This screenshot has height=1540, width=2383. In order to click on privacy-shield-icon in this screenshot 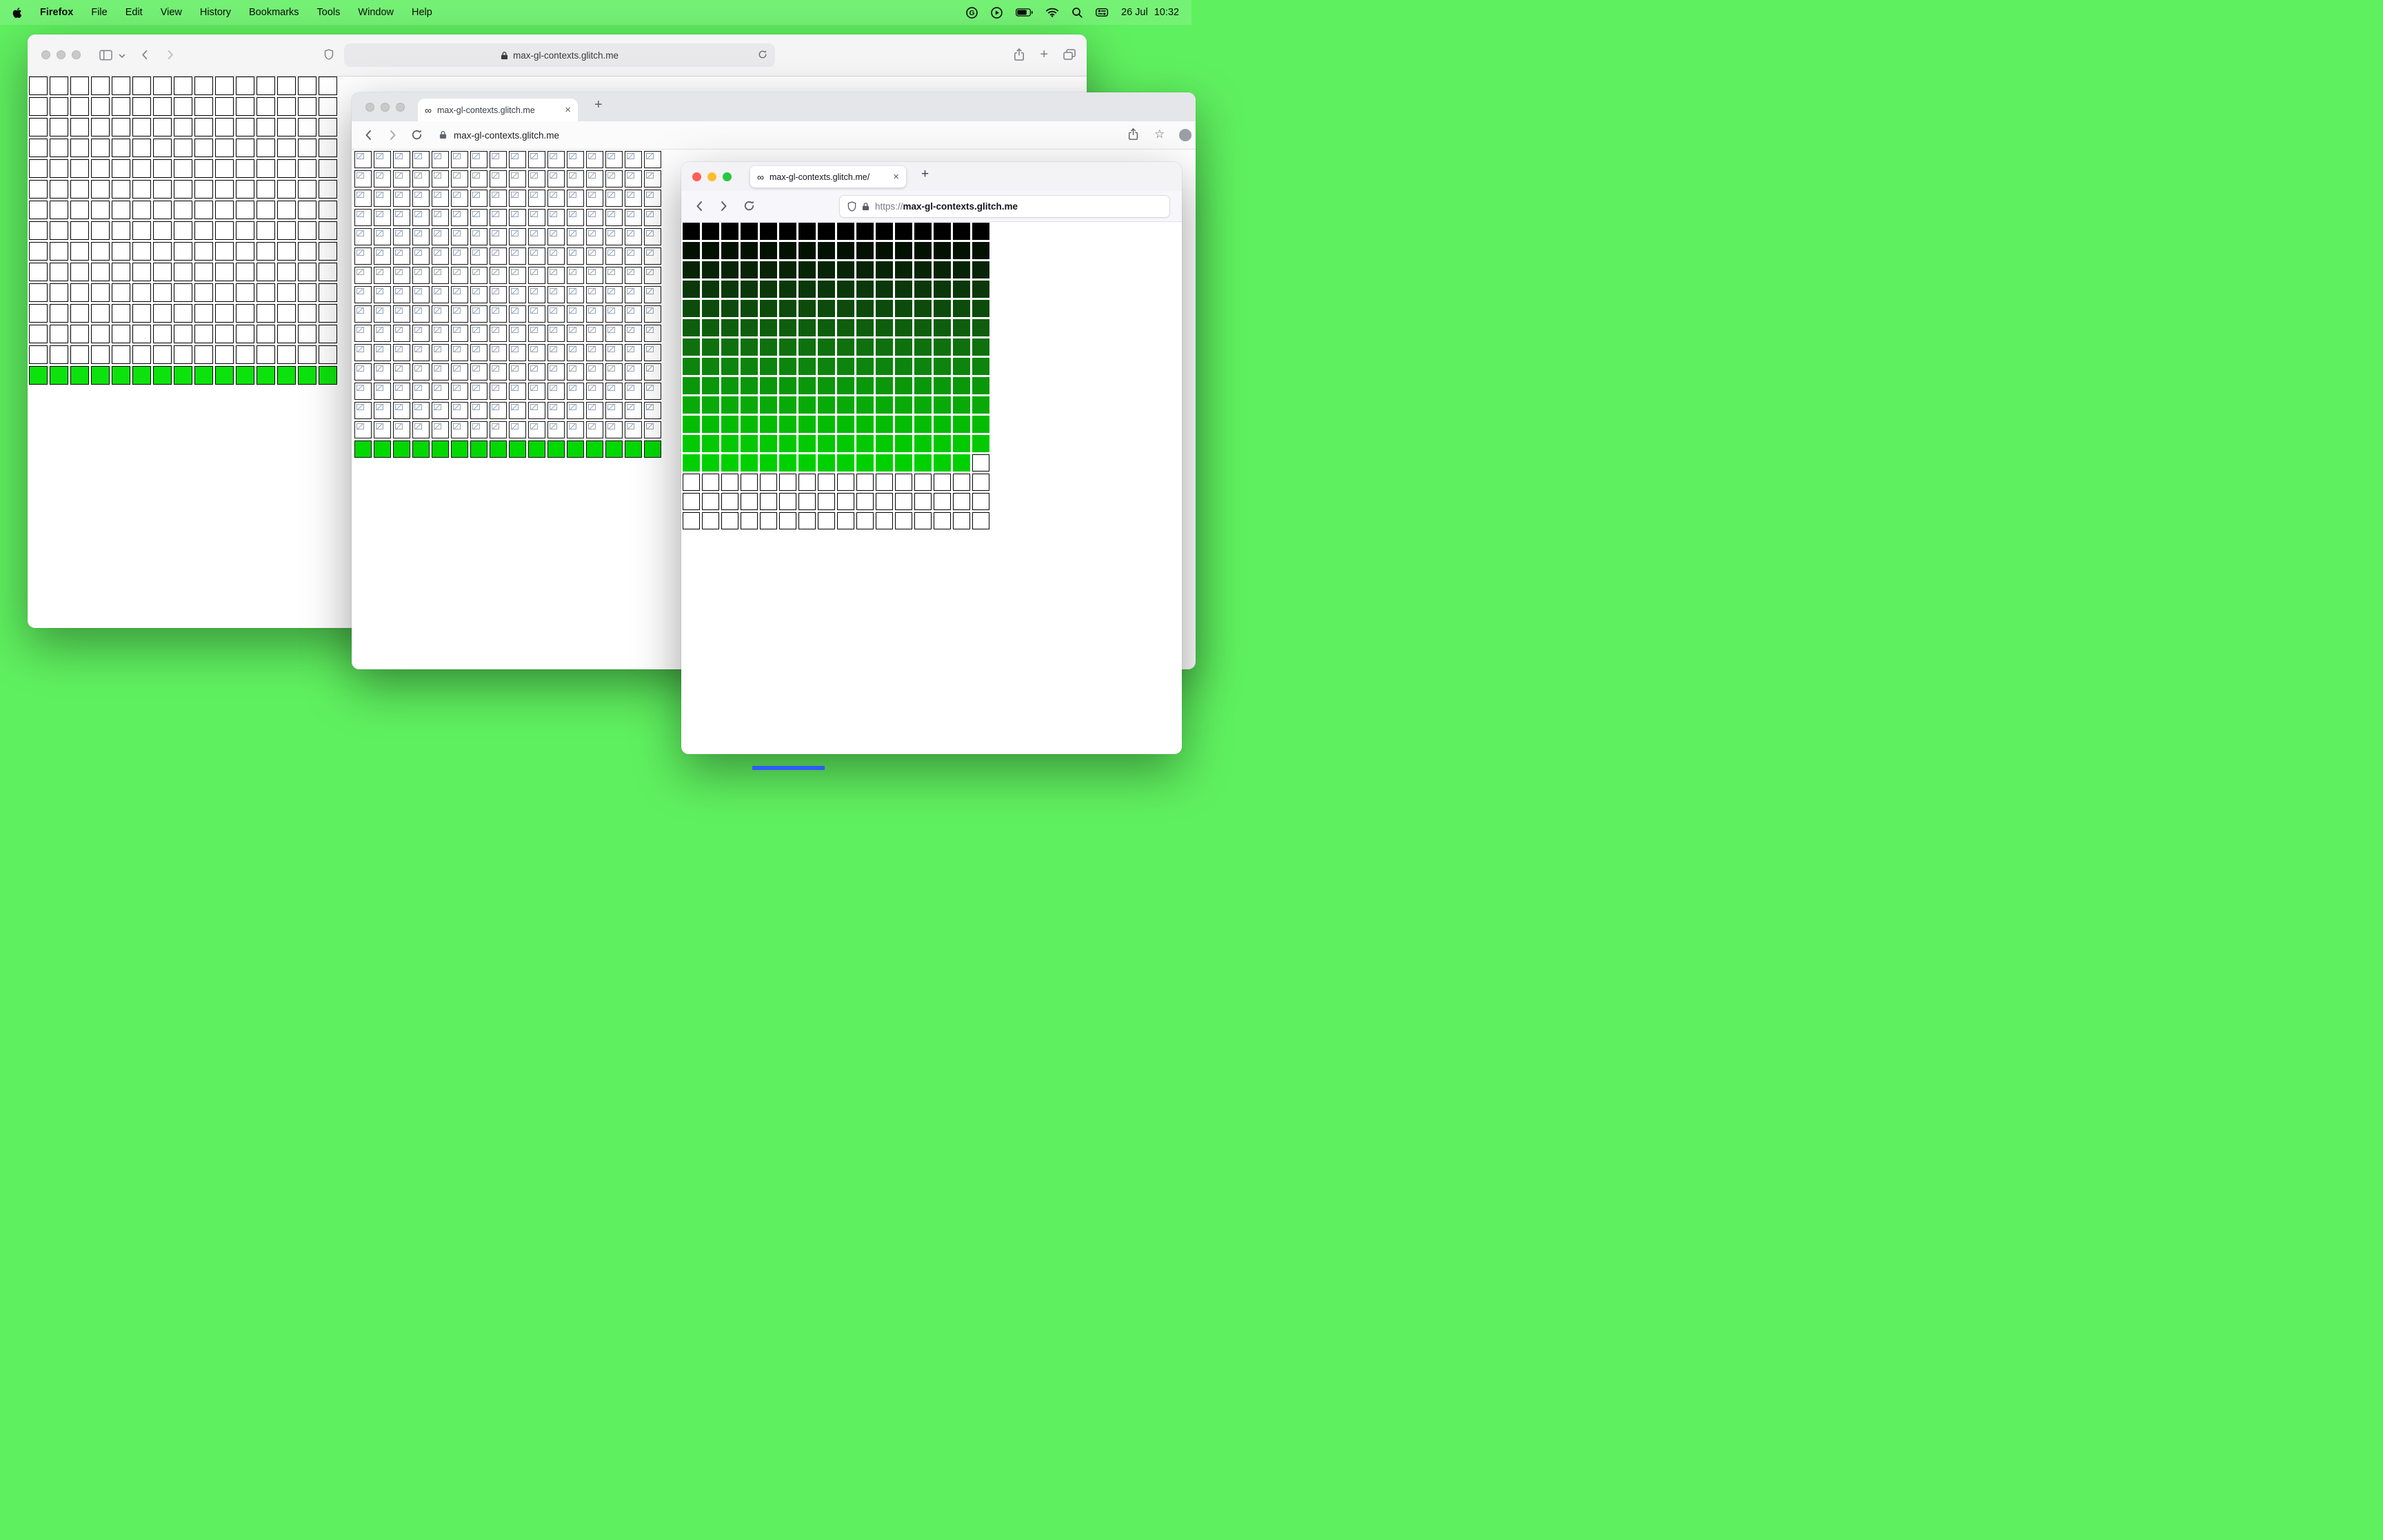, I will do `click(329, 55)`.